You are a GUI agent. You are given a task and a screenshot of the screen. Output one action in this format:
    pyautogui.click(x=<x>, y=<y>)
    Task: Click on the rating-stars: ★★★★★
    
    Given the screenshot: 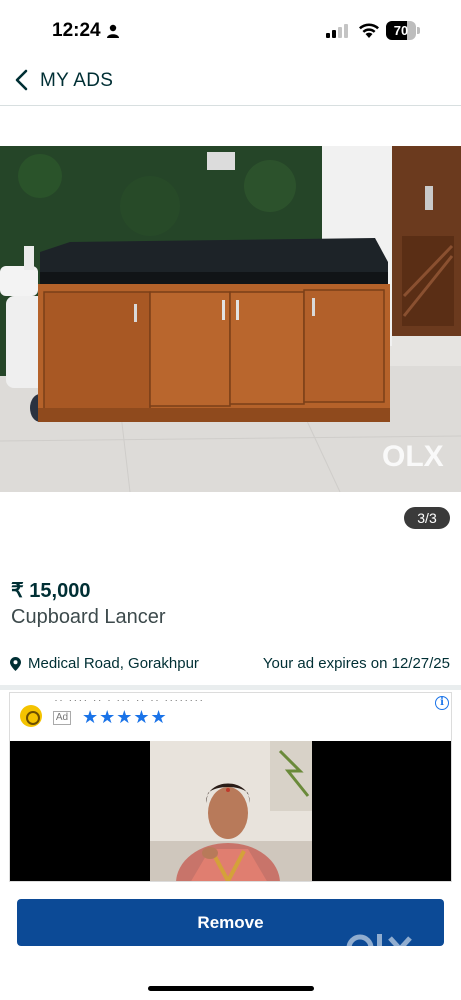 What is the action you would take?
    pyautogui.click(x=125, y=717)
    